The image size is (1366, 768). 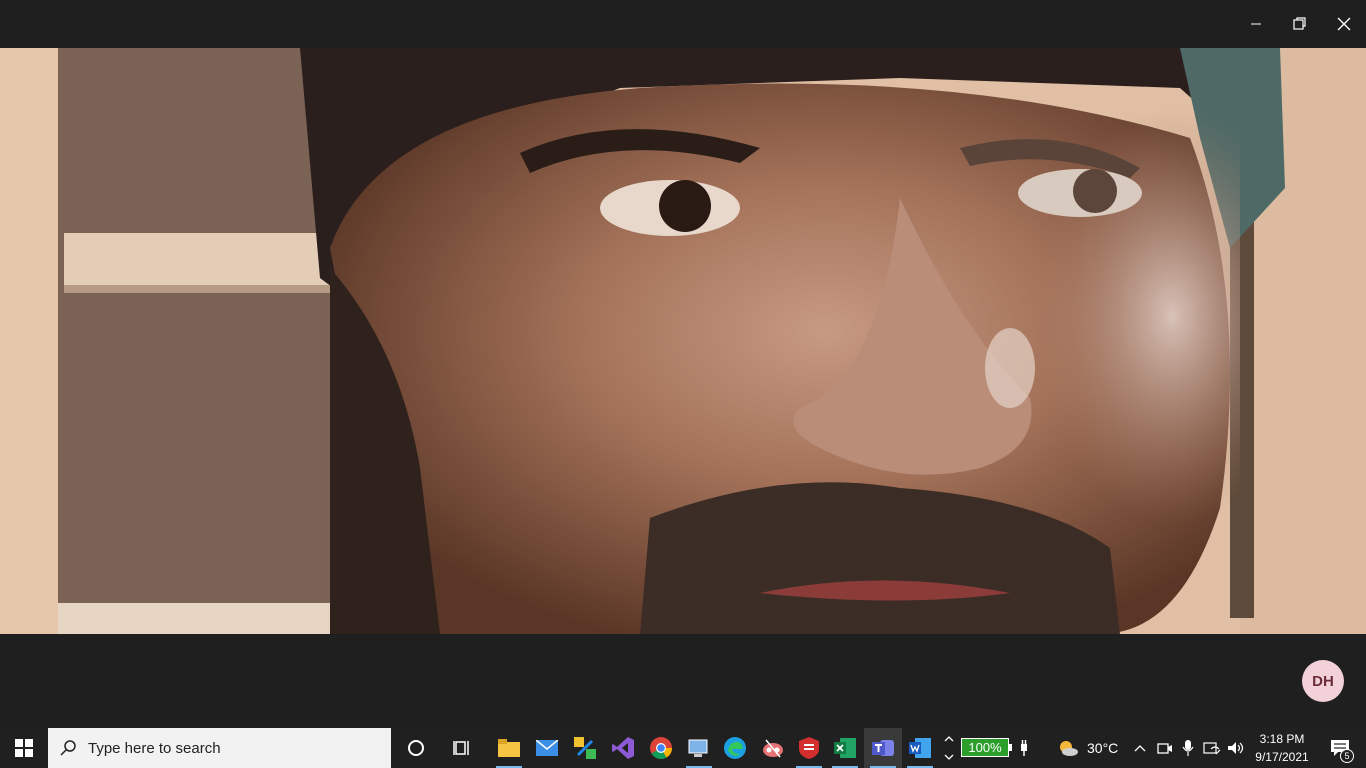 I want to click on sync-tool-button, so click(x=585, y=748).